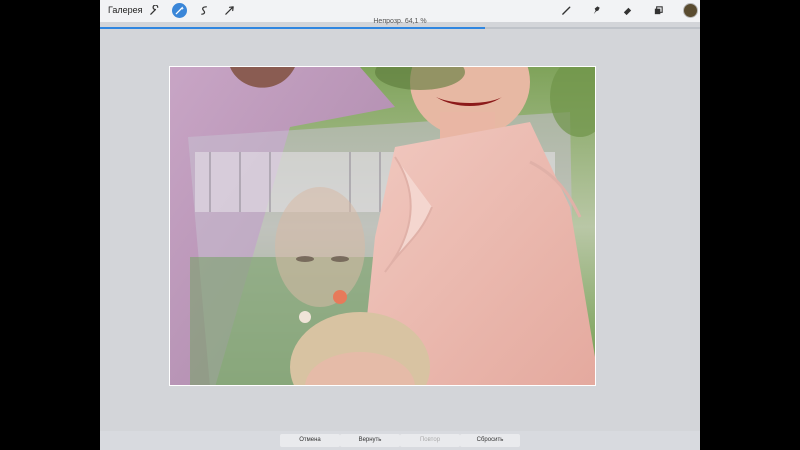 This screenshot has height=450, width=800. What do you see at coordinates (430, 440) in the screenshot?
I see `repeat-button: Повтор` at bounding box center [430, 440].